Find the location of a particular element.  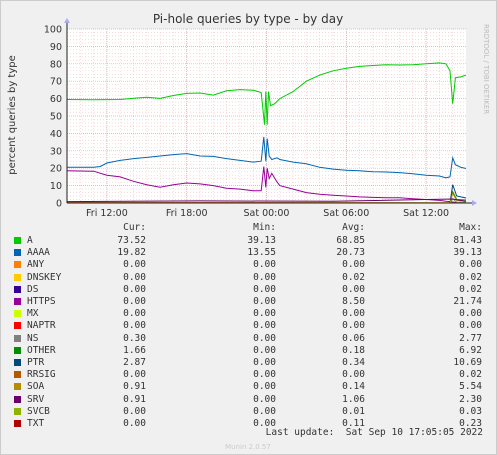

cur-value: 73.52 is located at coordinates (131, 240).